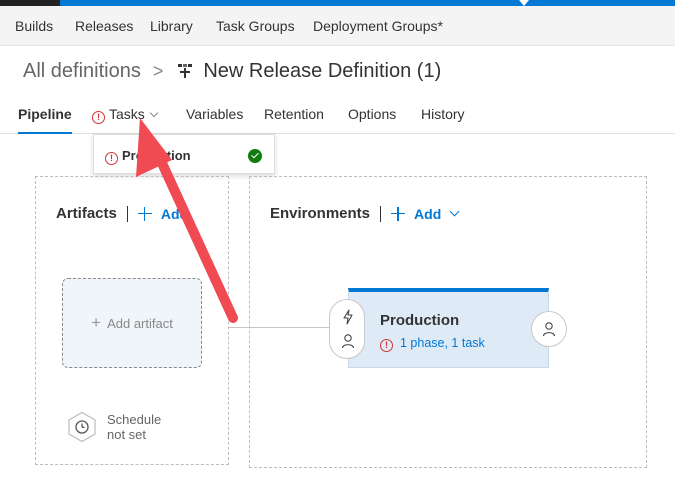 The image size is (675, 497). What do you see at coordinates (320, 213) in the screenshot?
I see `environments-heading: Environments` at bounding box center [320, 213].